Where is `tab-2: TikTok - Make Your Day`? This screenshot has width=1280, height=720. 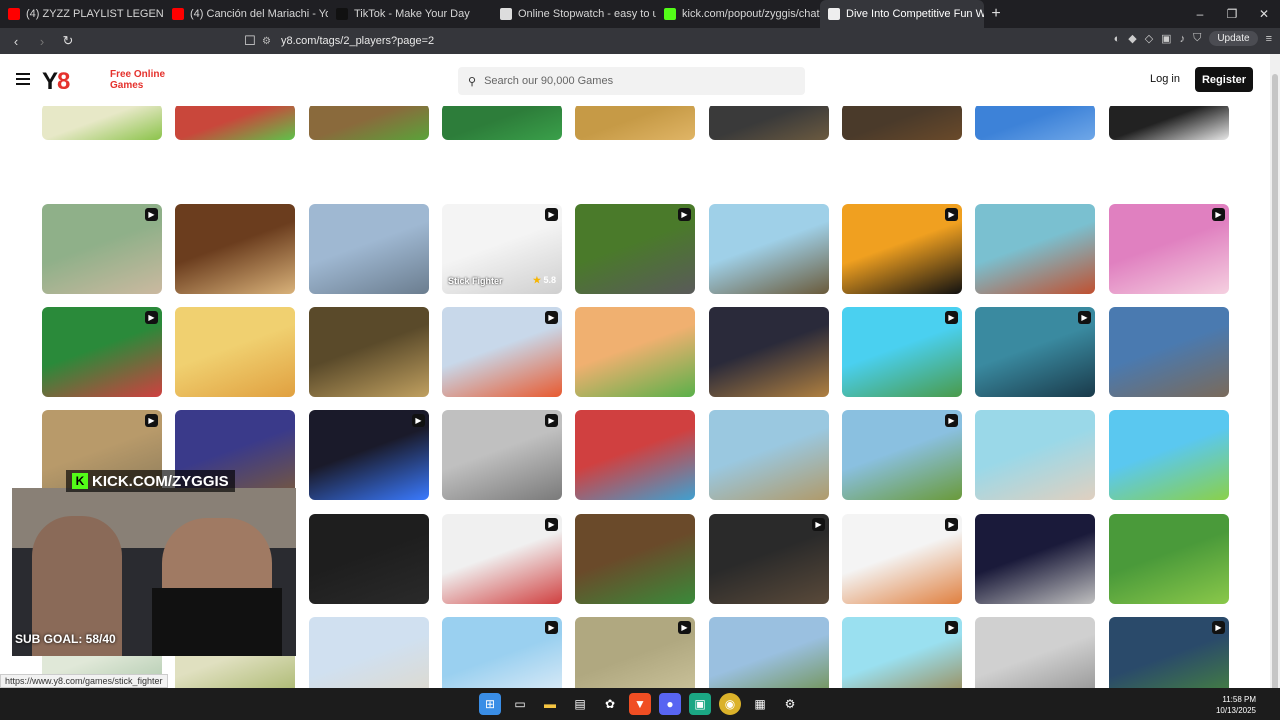
tab-2: TikTok - Make Your Day is located at coordinates (410, 14).